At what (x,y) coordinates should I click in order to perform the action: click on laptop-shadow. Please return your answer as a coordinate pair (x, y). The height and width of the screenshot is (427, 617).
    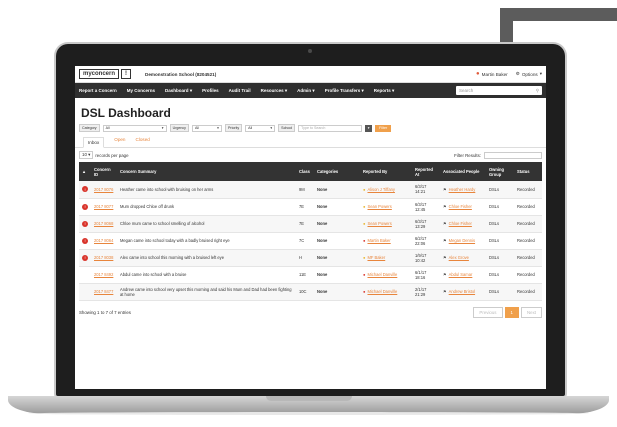
    Looking at the image, I should click on (308, 413).